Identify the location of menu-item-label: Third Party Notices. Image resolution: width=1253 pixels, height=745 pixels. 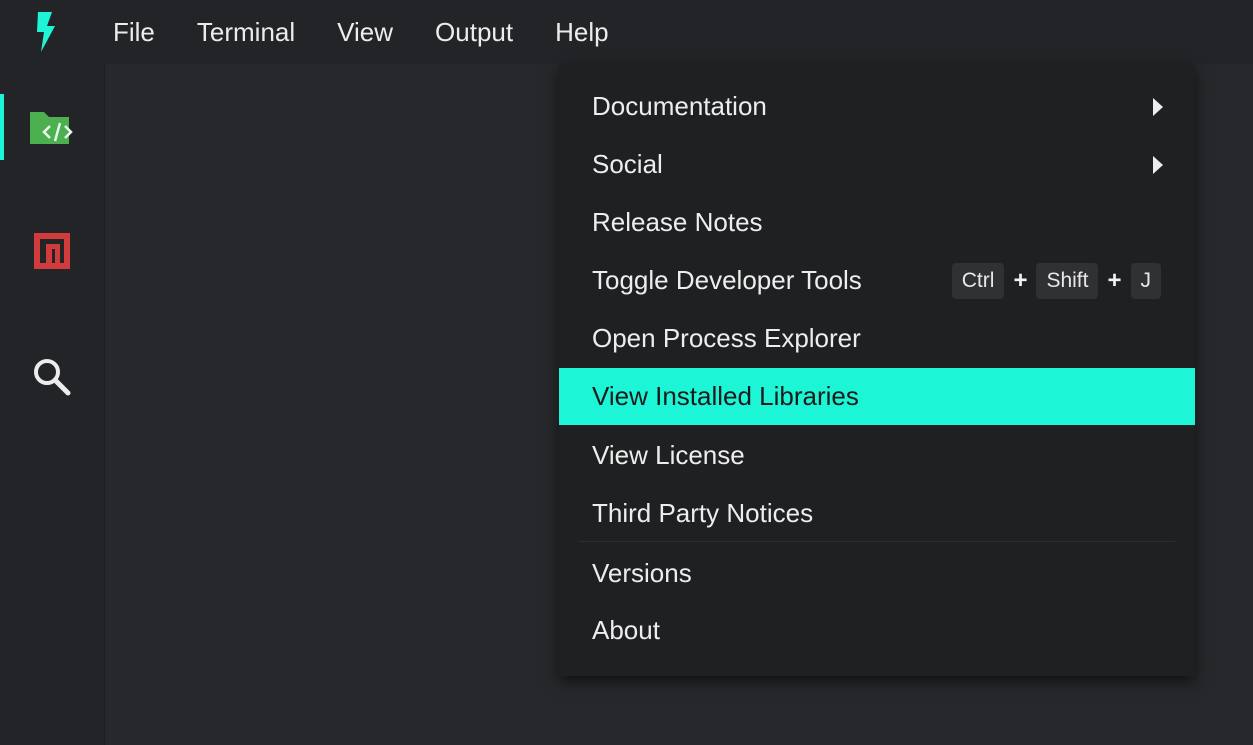
(703, 513).